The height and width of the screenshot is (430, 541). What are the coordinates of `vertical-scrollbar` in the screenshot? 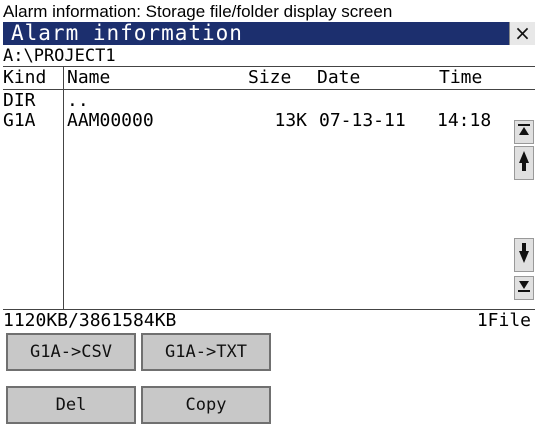 It's located at (524, 200).